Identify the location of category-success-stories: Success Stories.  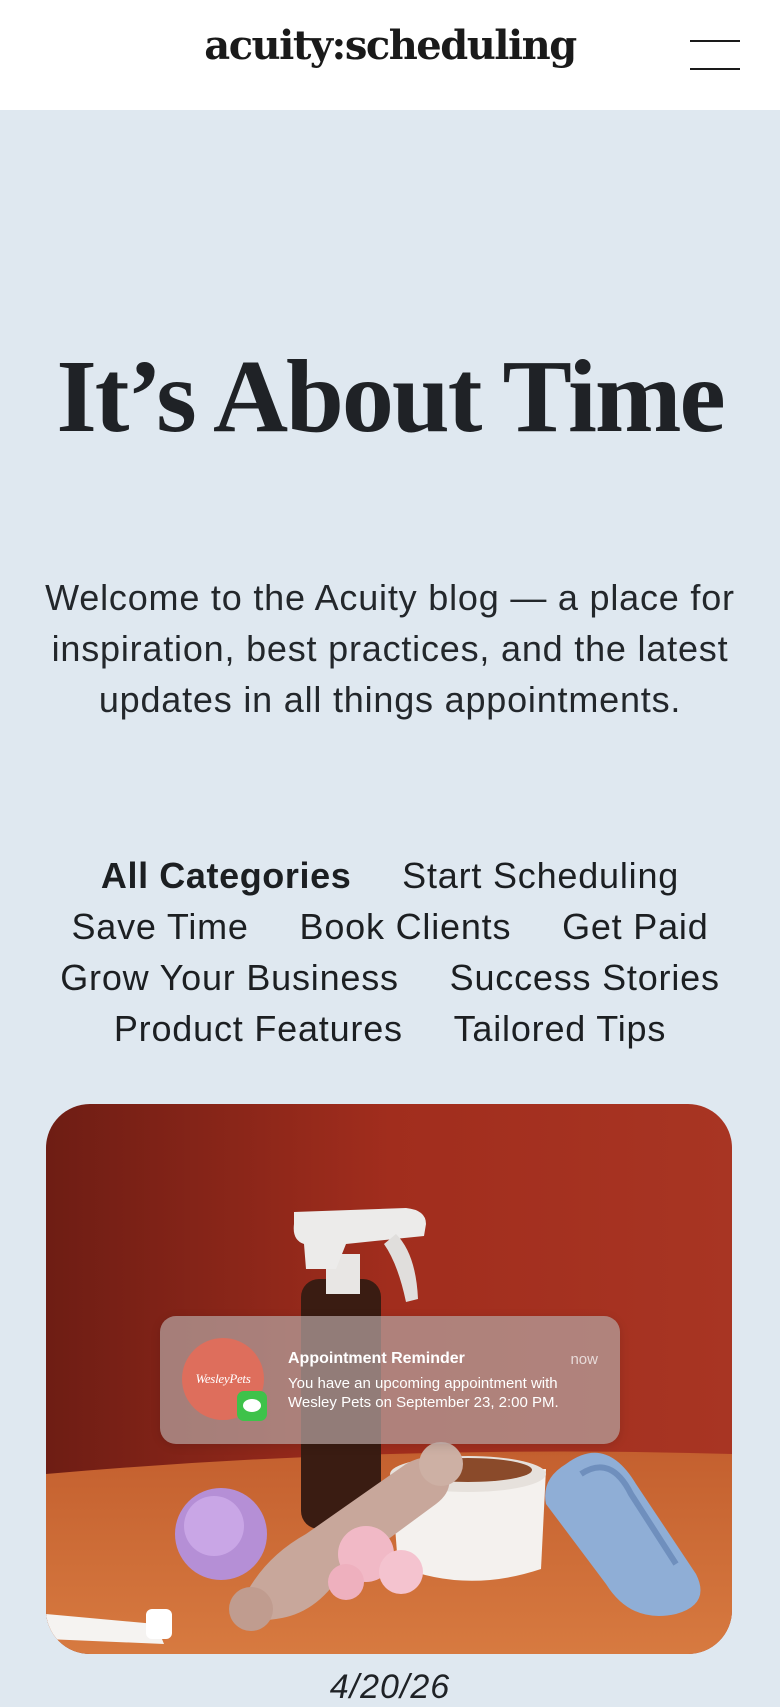
(585, 977).